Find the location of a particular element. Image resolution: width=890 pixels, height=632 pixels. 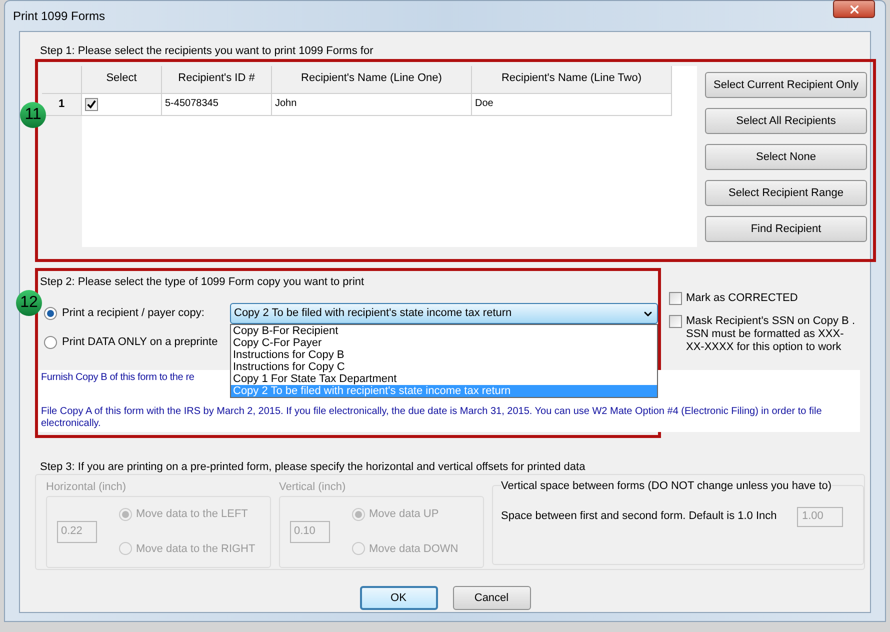

group-title: Vertical space between forms (DO NOT change unless you have to) is located at coordinates (666, 486).